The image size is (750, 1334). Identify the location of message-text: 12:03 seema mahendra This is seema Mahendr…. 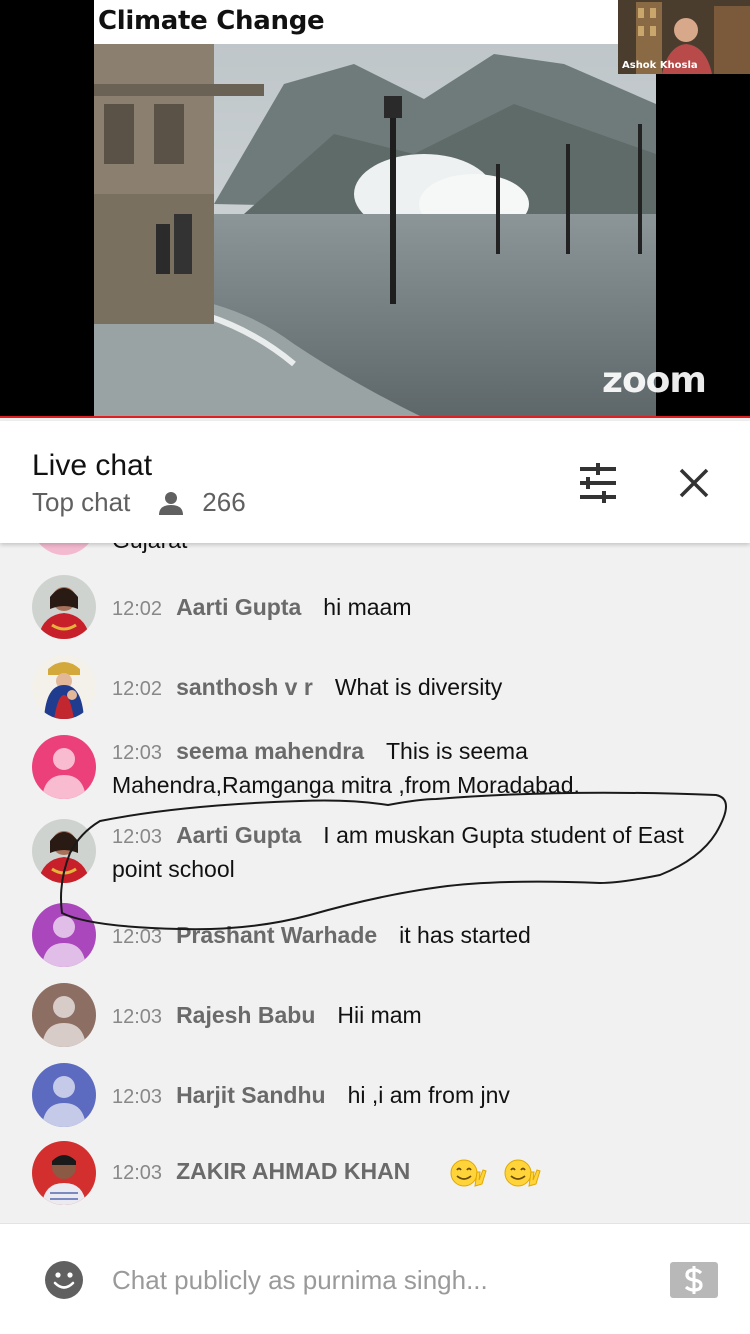
(414, 768).